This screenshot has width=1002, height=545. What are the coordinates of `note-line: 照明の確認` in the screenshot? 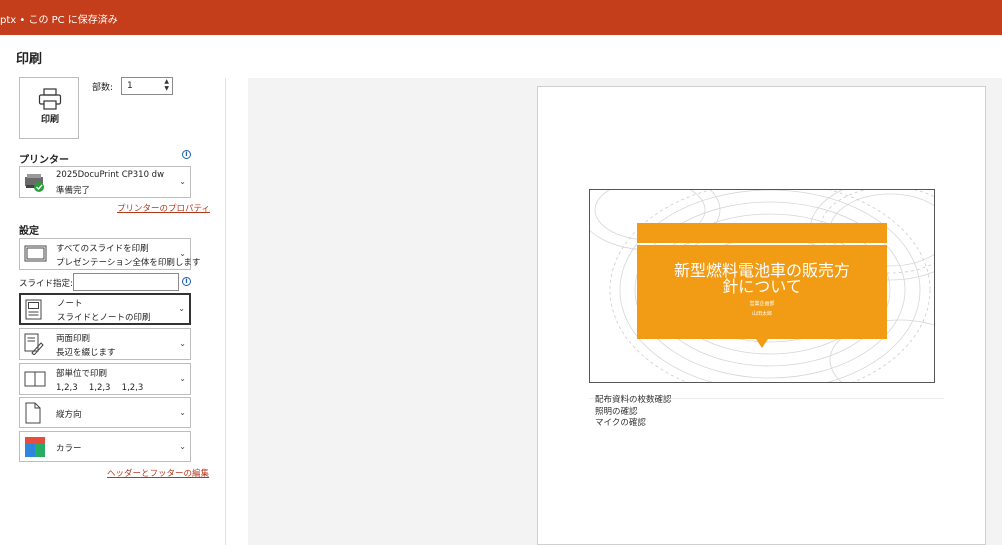 It's located at (616, 411).